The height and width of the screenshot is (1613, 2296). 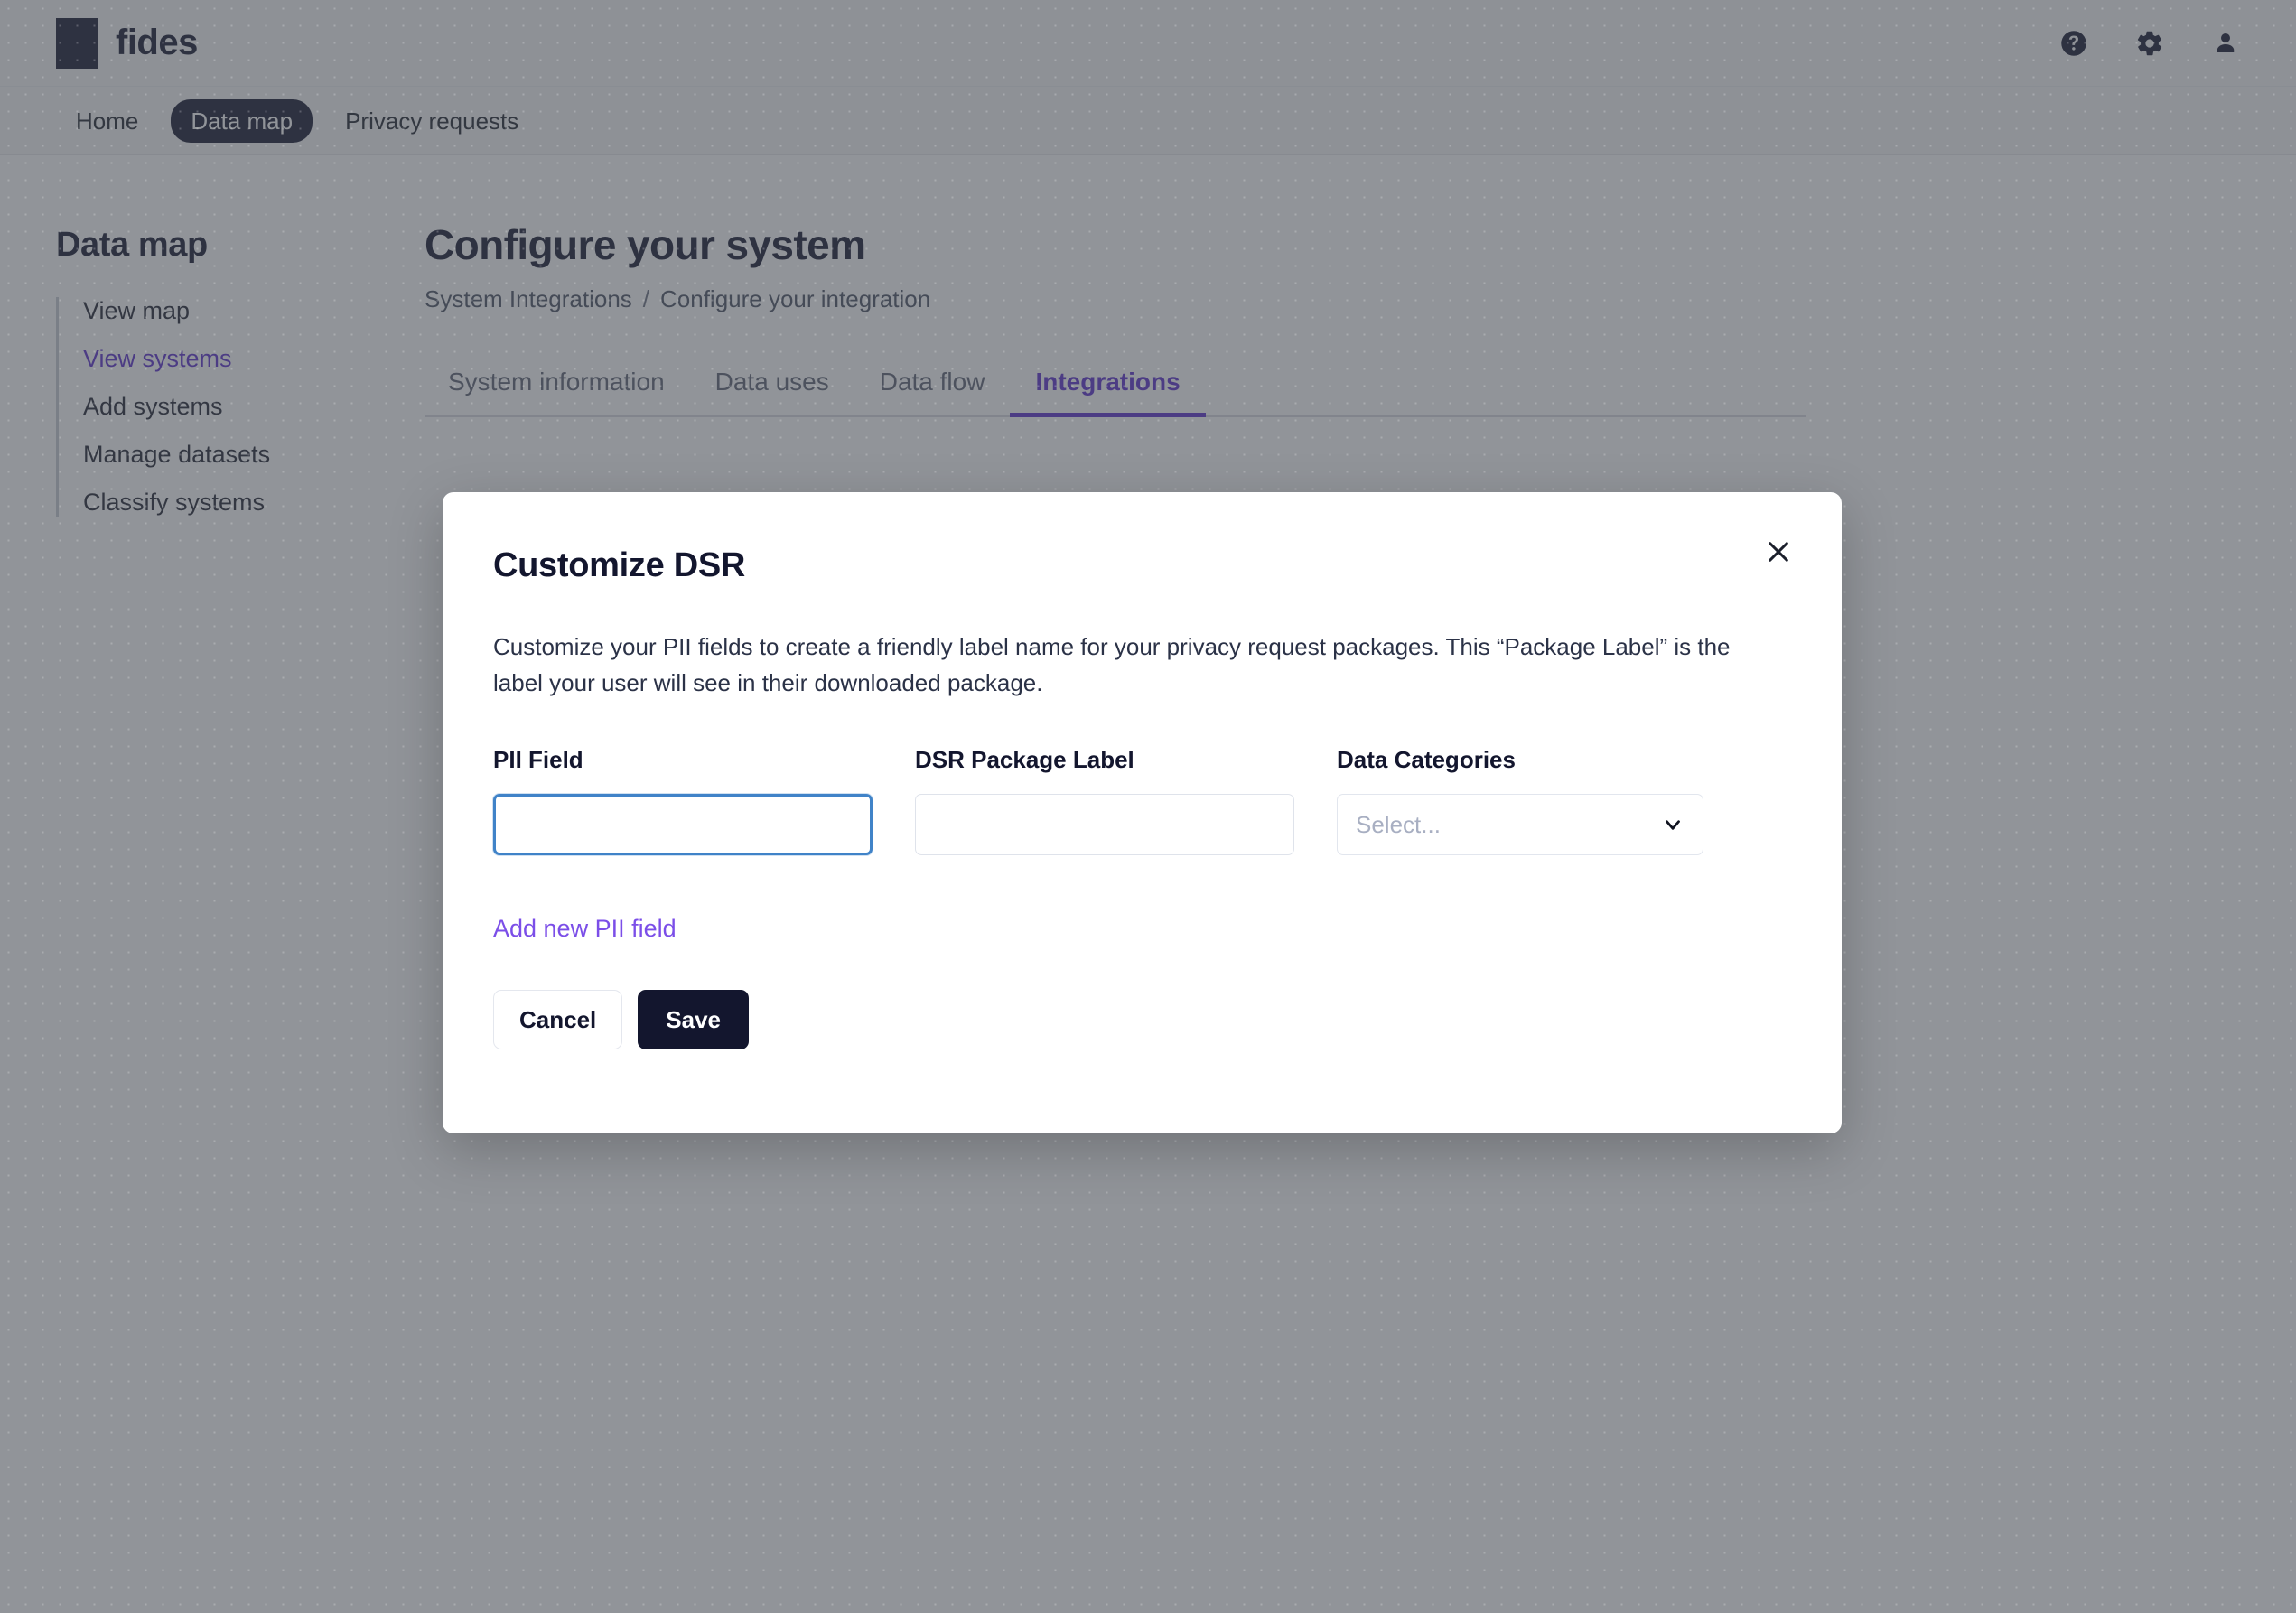 What do you see at coordinates (585, 929) in the screenshot?
I see `add-new-pii-field-link: Add new PII field` at bounding box center [585, 929].